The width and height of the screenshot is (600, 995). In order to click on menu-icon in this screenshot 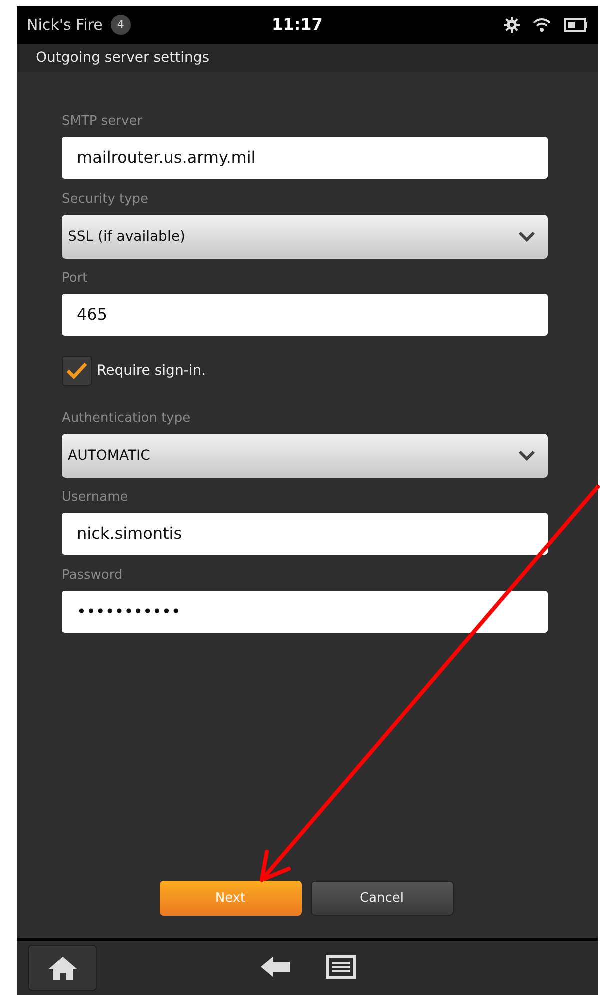, I will do `click(341, 967)`.